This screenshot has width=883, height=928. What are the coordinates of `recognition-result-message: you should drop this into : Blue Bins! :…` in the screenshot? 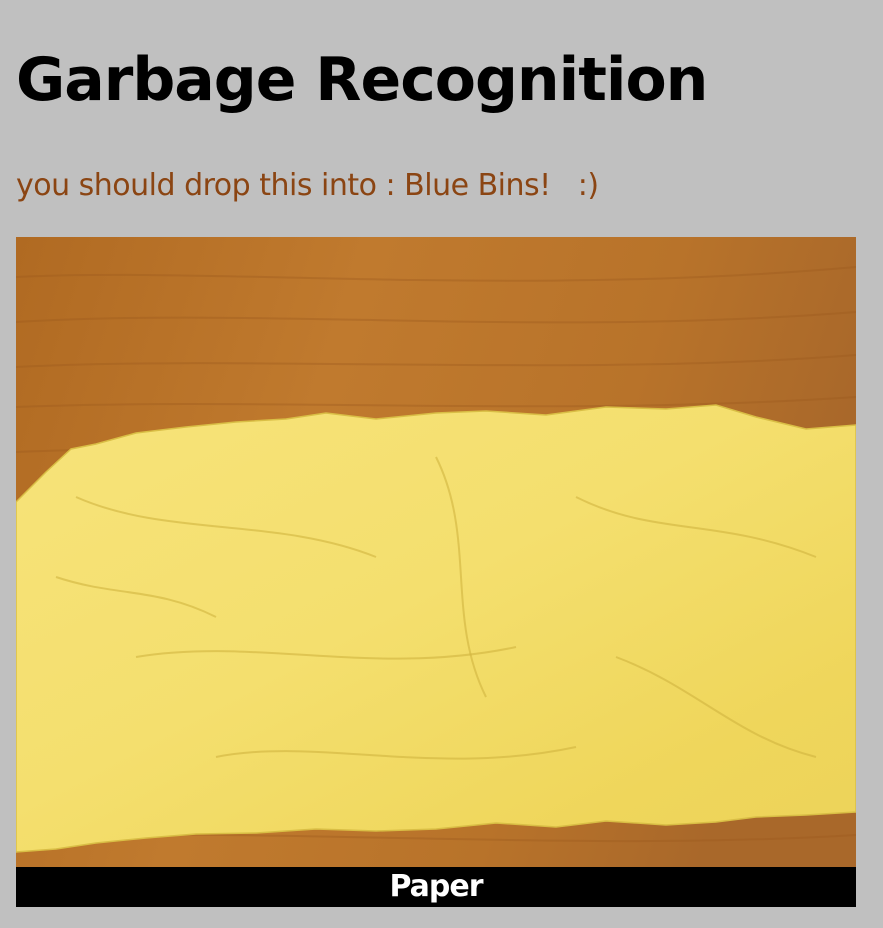 It's located at (307, 185).